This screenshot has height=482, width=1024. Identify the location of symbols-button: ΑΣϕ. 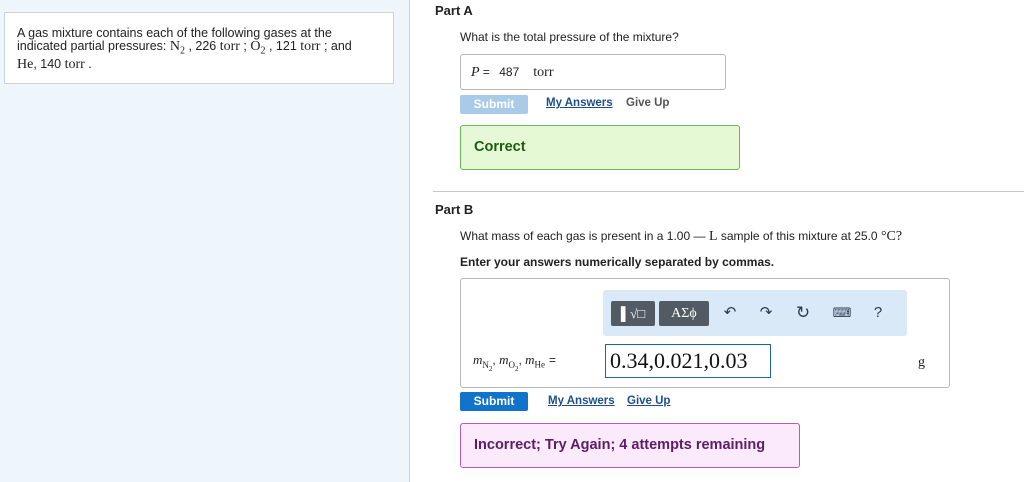
(684, 313).